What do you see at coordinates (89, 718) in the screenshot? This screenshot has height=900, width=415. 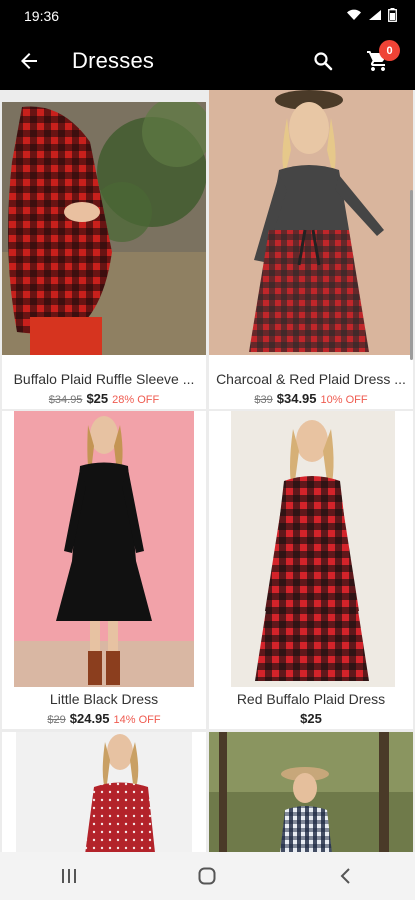 I see `sale-price: $24.95` at bounding box center [89, 718].